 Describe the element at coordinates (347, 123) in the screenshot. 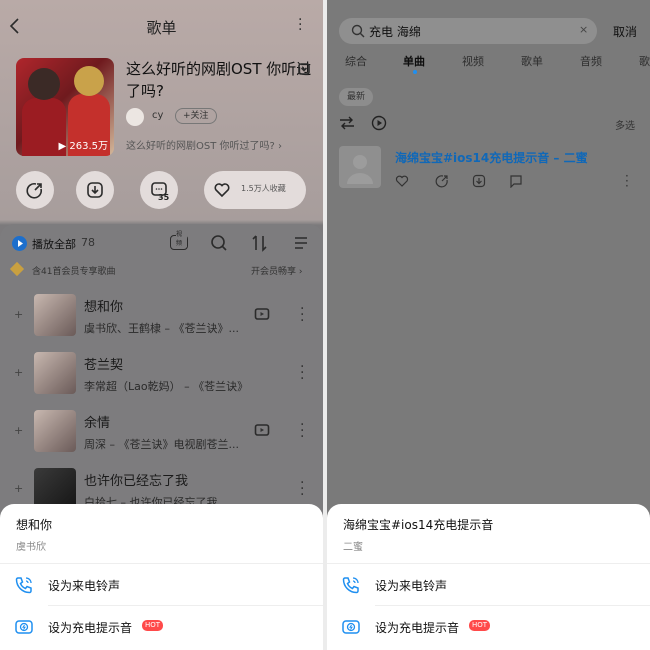

I see `shuffle-icon` at that location.